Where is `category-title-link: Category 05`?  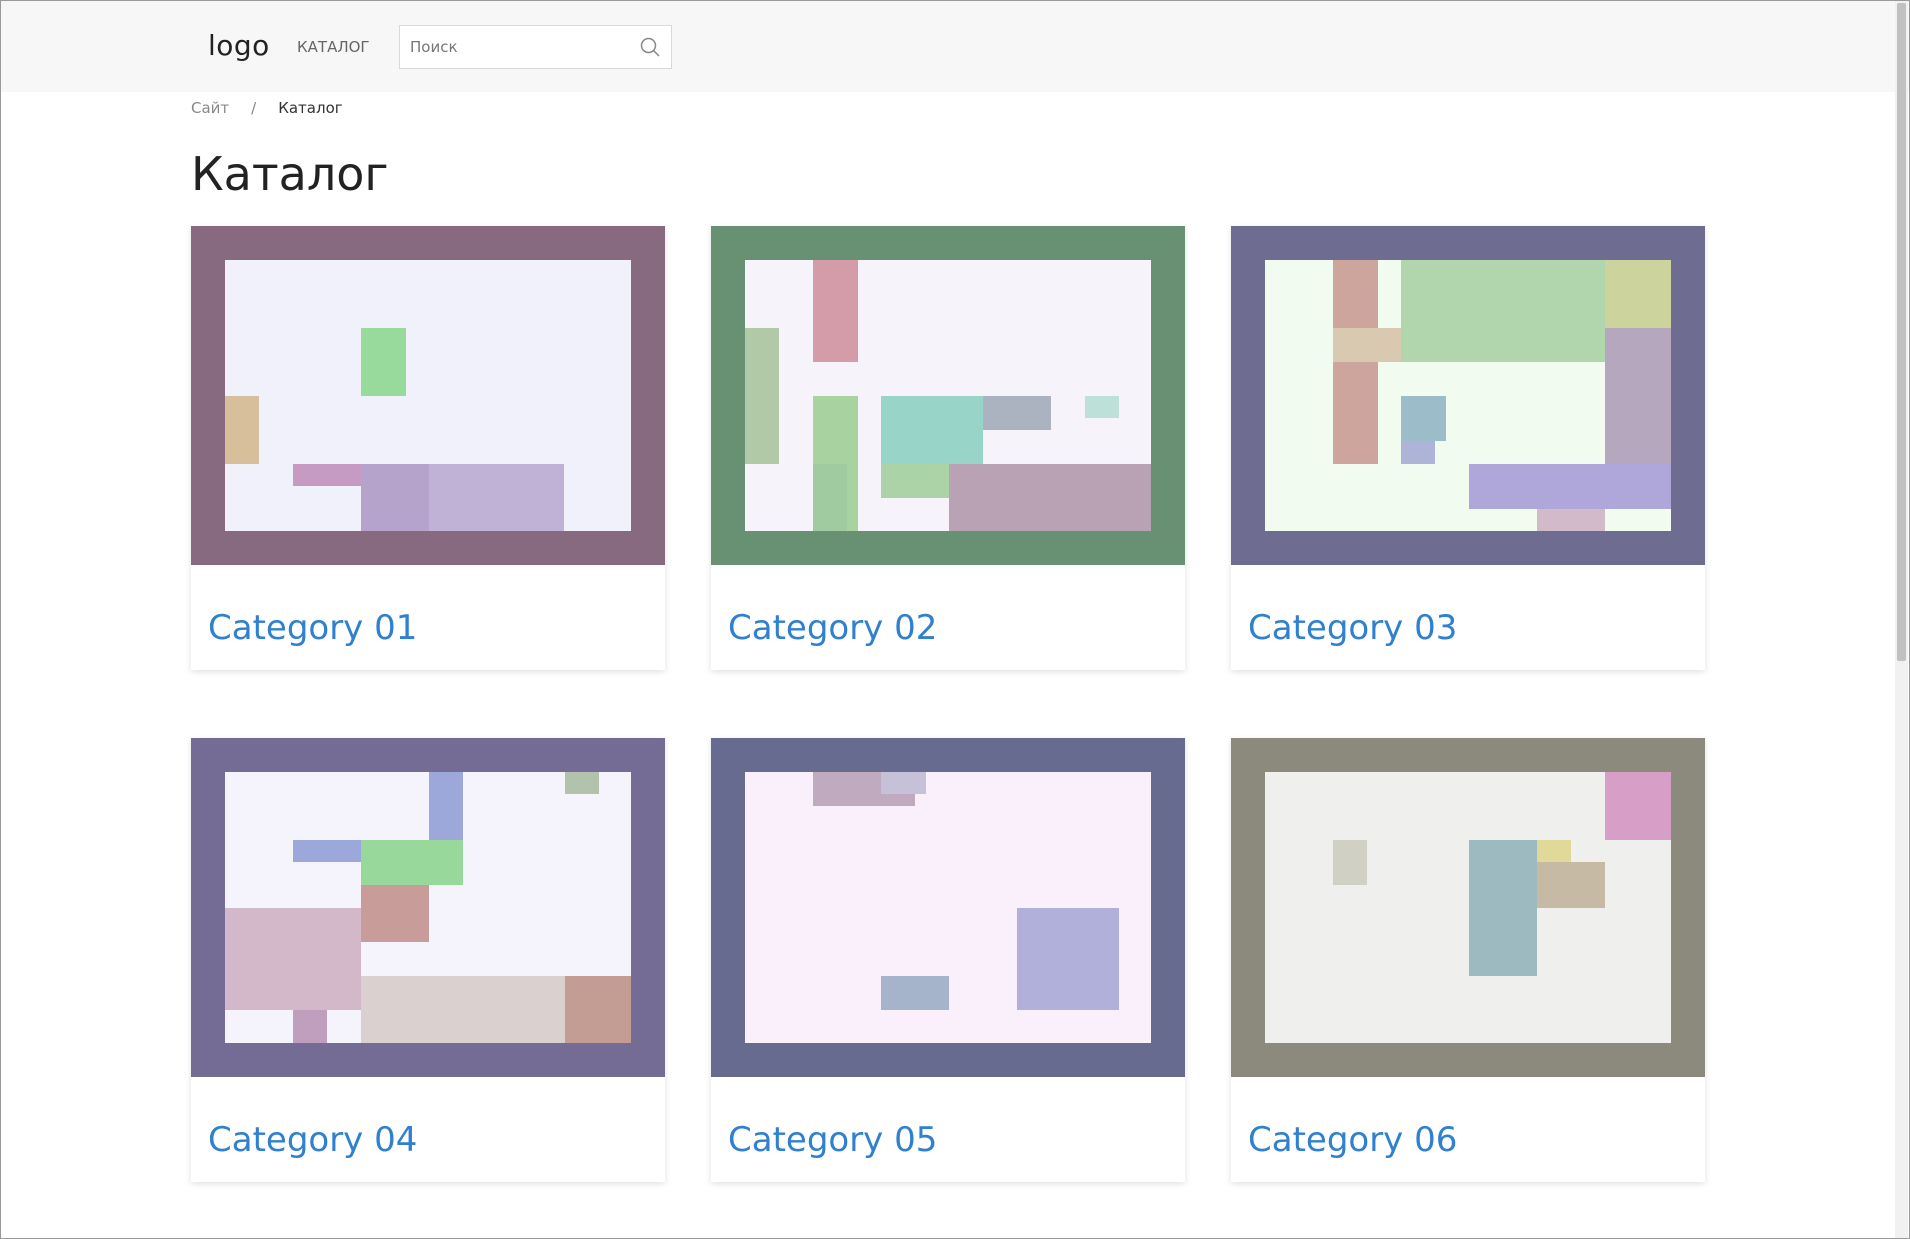
category-title-link: Category 05 is located at coordinates (832, 1140).